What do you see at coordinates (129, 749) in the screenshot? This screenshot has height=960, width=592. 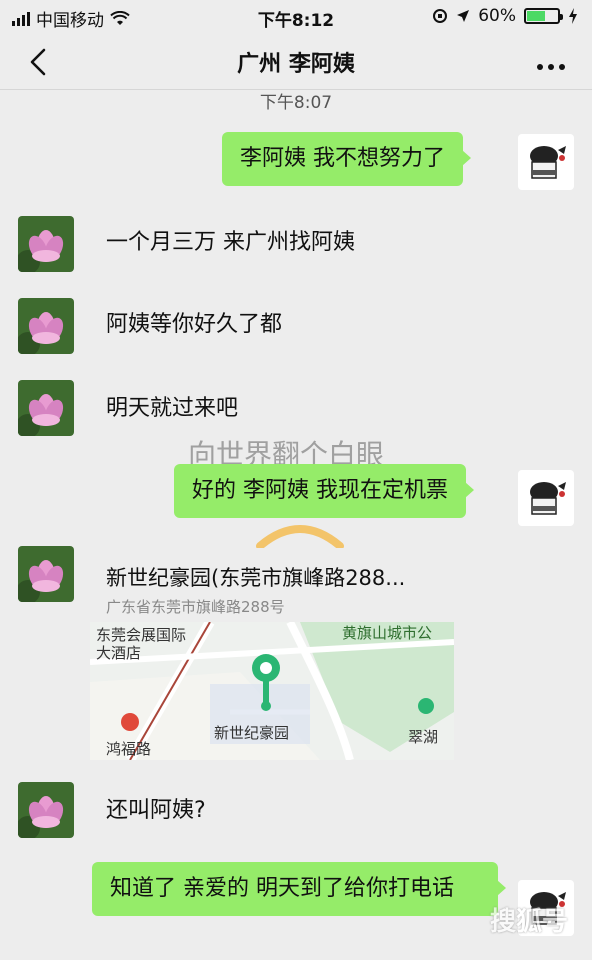 I see `map-label-road: 鸿福路` at bounding box center [129, 749].